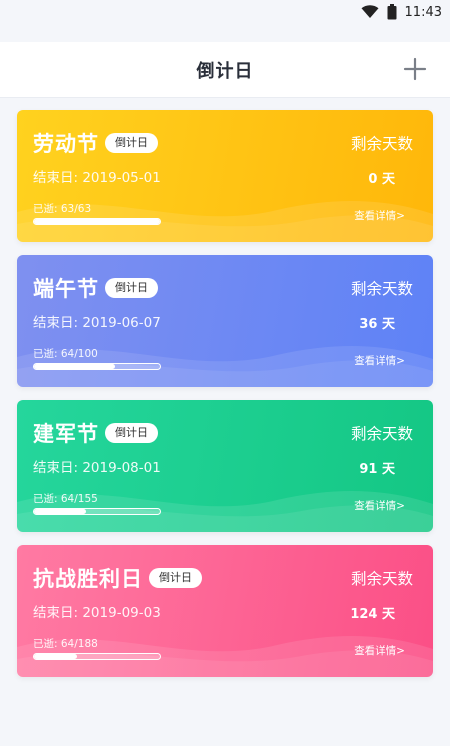 This screenshot has width=450, height=746. Describe the element at coordinates (66, 144) in the screenshot. I see `card-name: 劳动节` at that location.